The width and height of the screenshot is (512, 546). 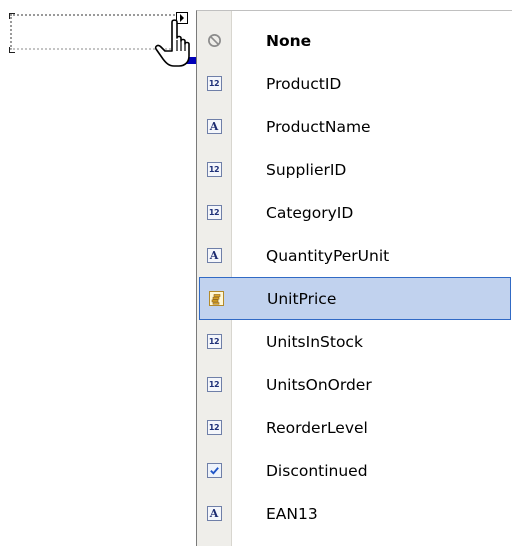 I want to click on column-item-productname: A ProductName, so click(x=354, y=126).